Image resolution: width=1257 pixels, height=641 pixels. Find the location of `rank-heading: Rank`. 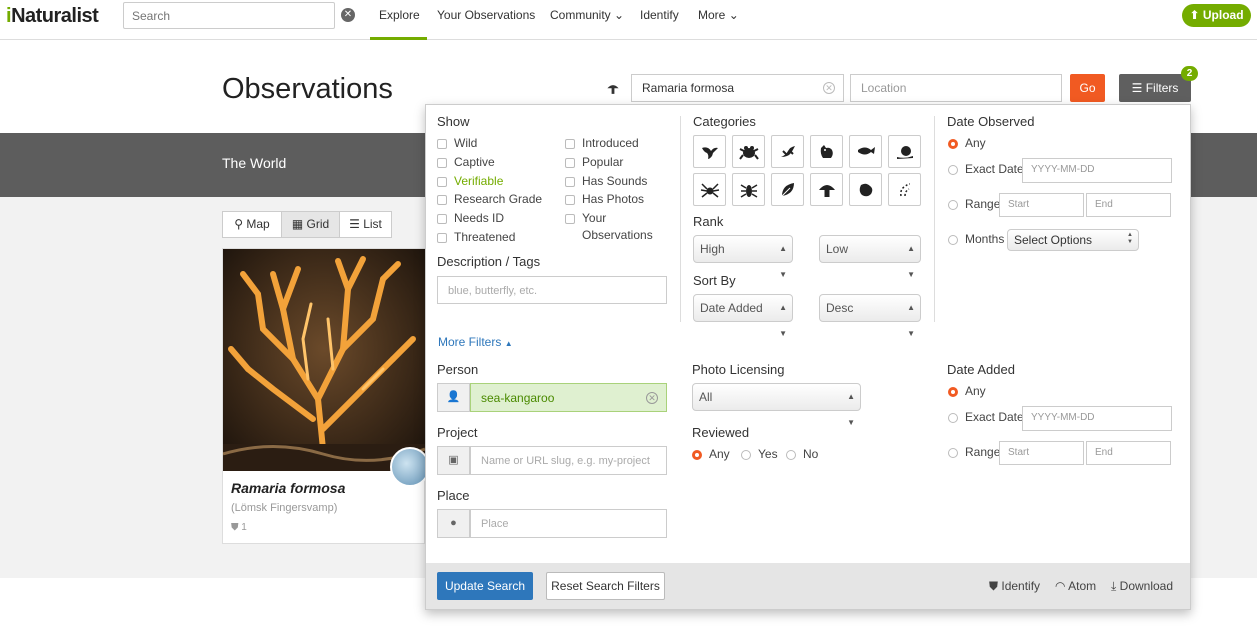

rank-heading: Rank is located at coordinates (708, 221).